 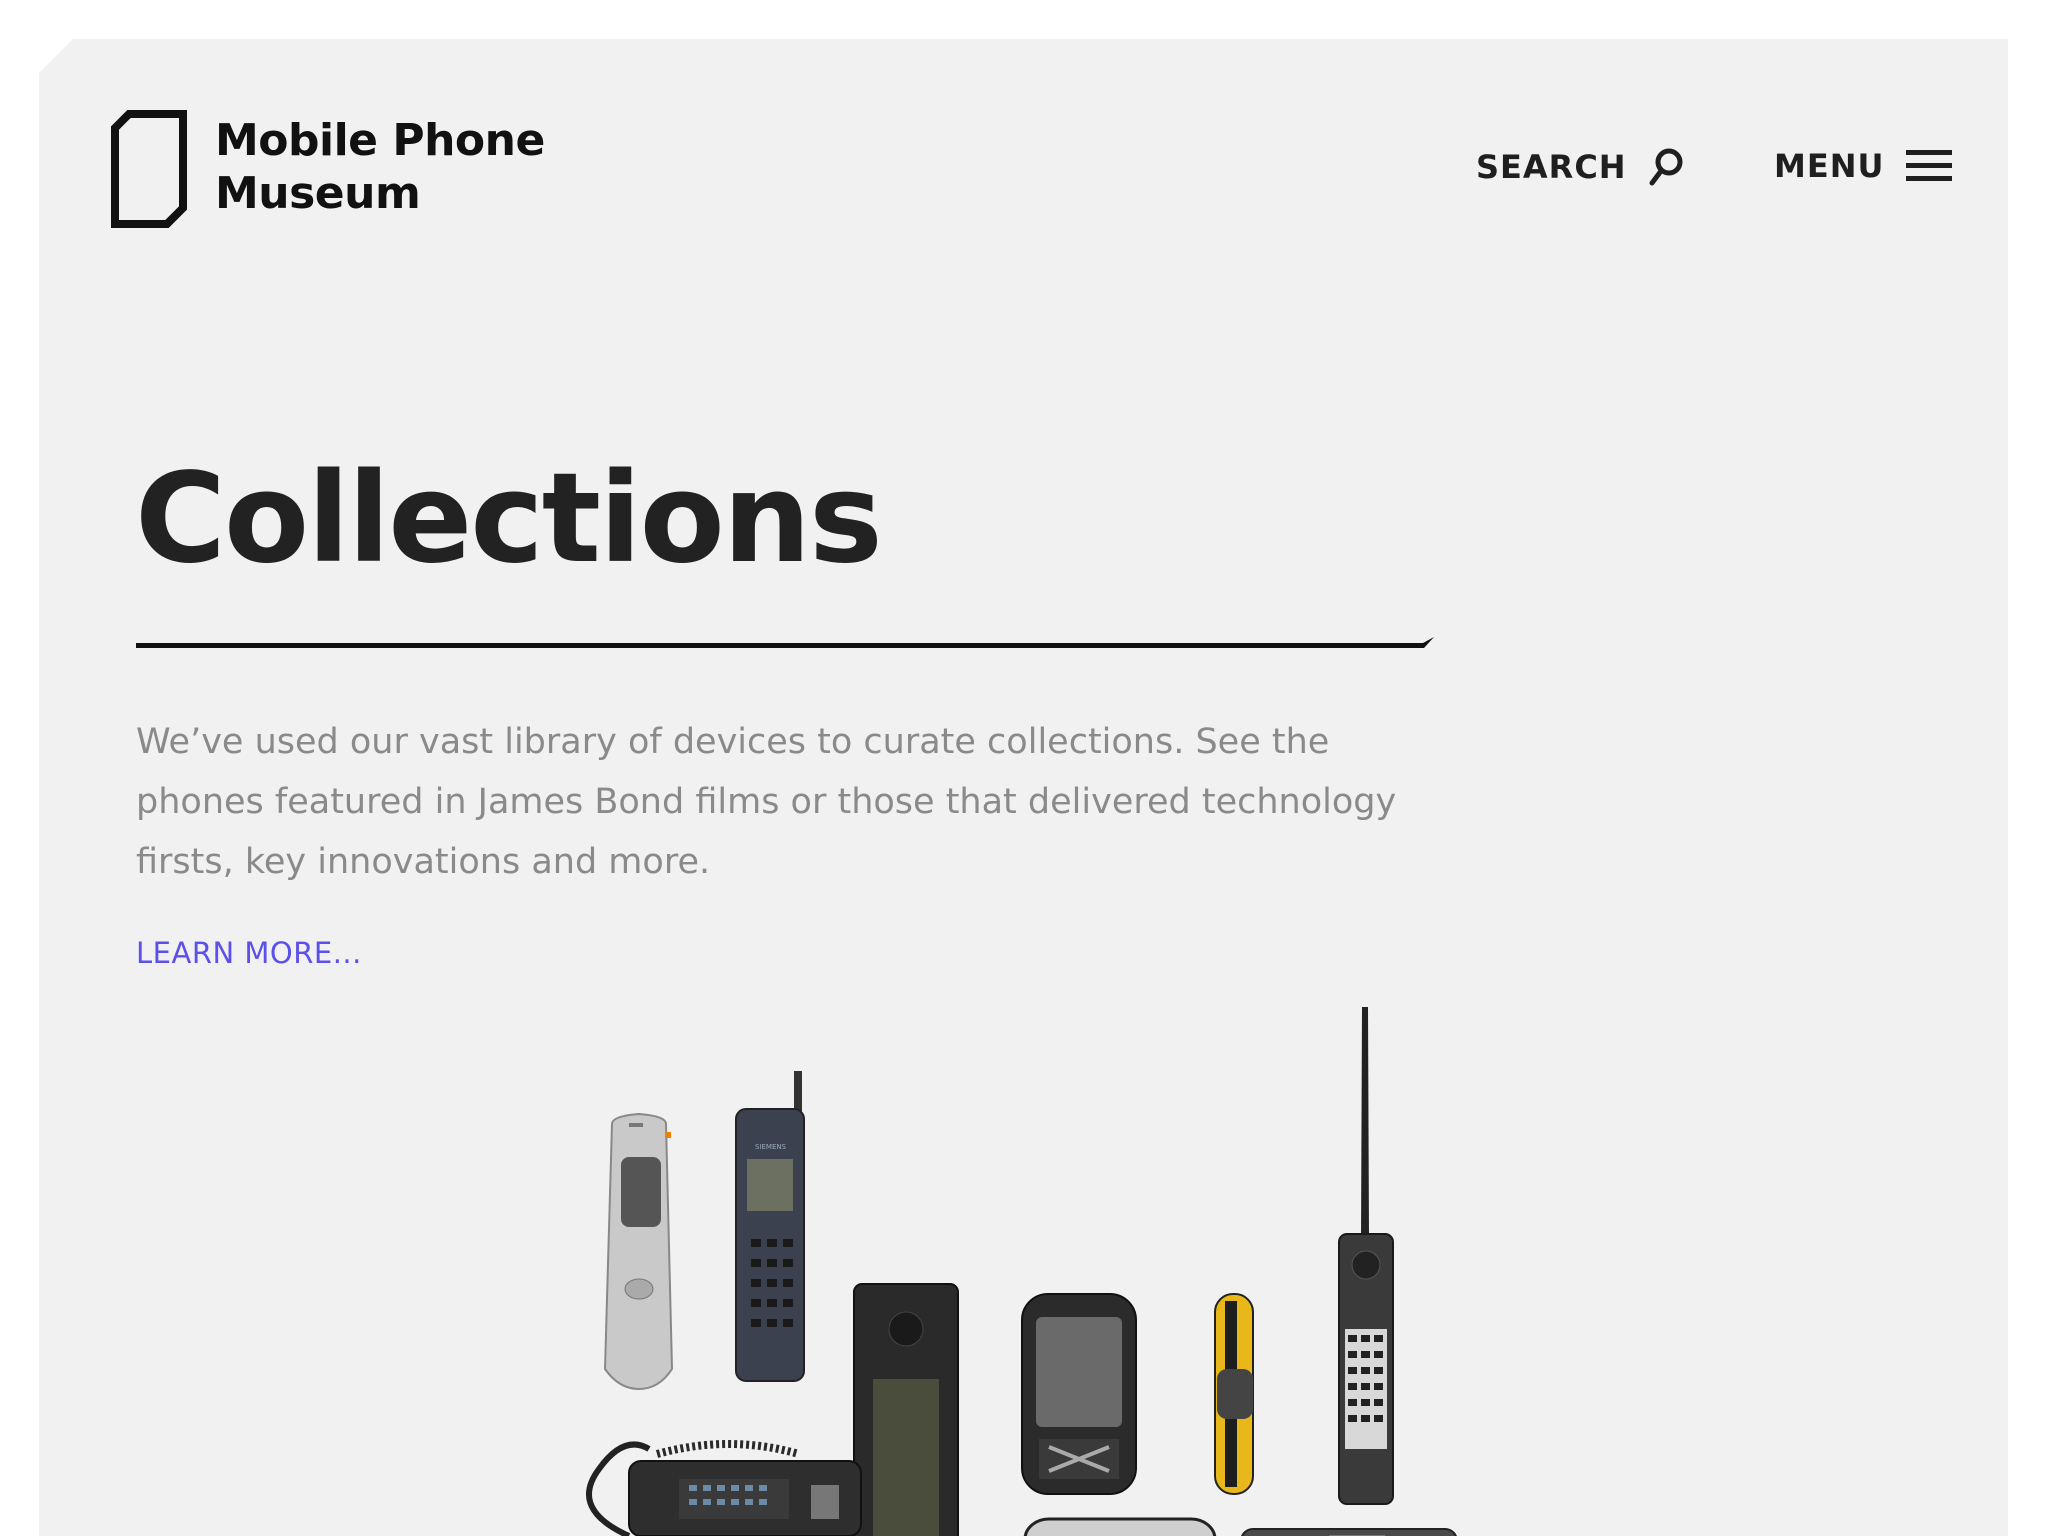 I want to click on siemens-label: SIEMENS, so click(x=771, y=1147).